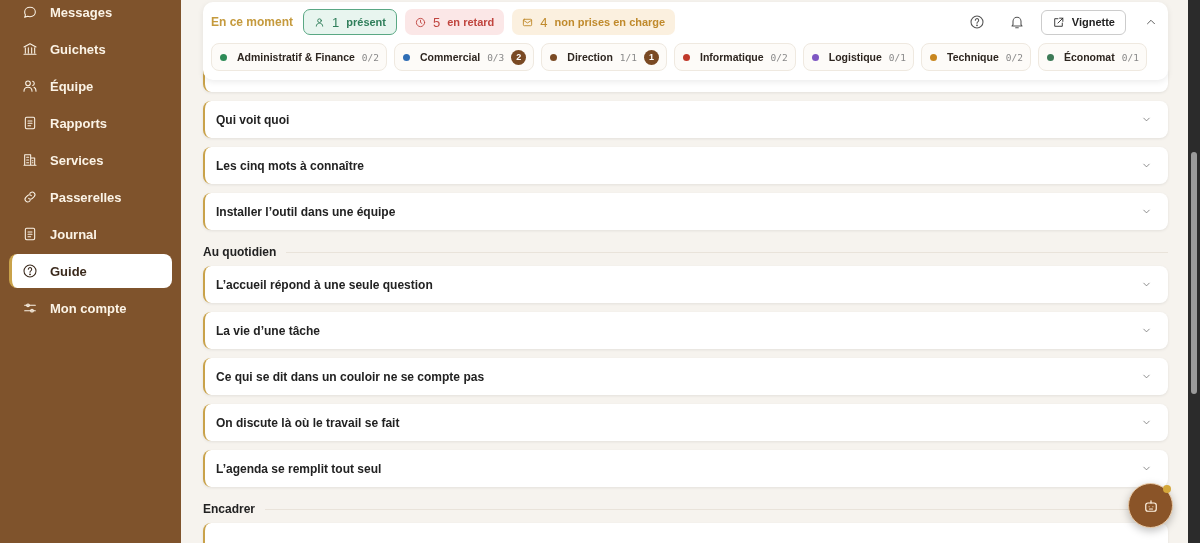 The height and width of the screenshot is (543, 1200). Describe the element at coordinates (420, 22) in the screenshot. I see `clock-icon` at that location.